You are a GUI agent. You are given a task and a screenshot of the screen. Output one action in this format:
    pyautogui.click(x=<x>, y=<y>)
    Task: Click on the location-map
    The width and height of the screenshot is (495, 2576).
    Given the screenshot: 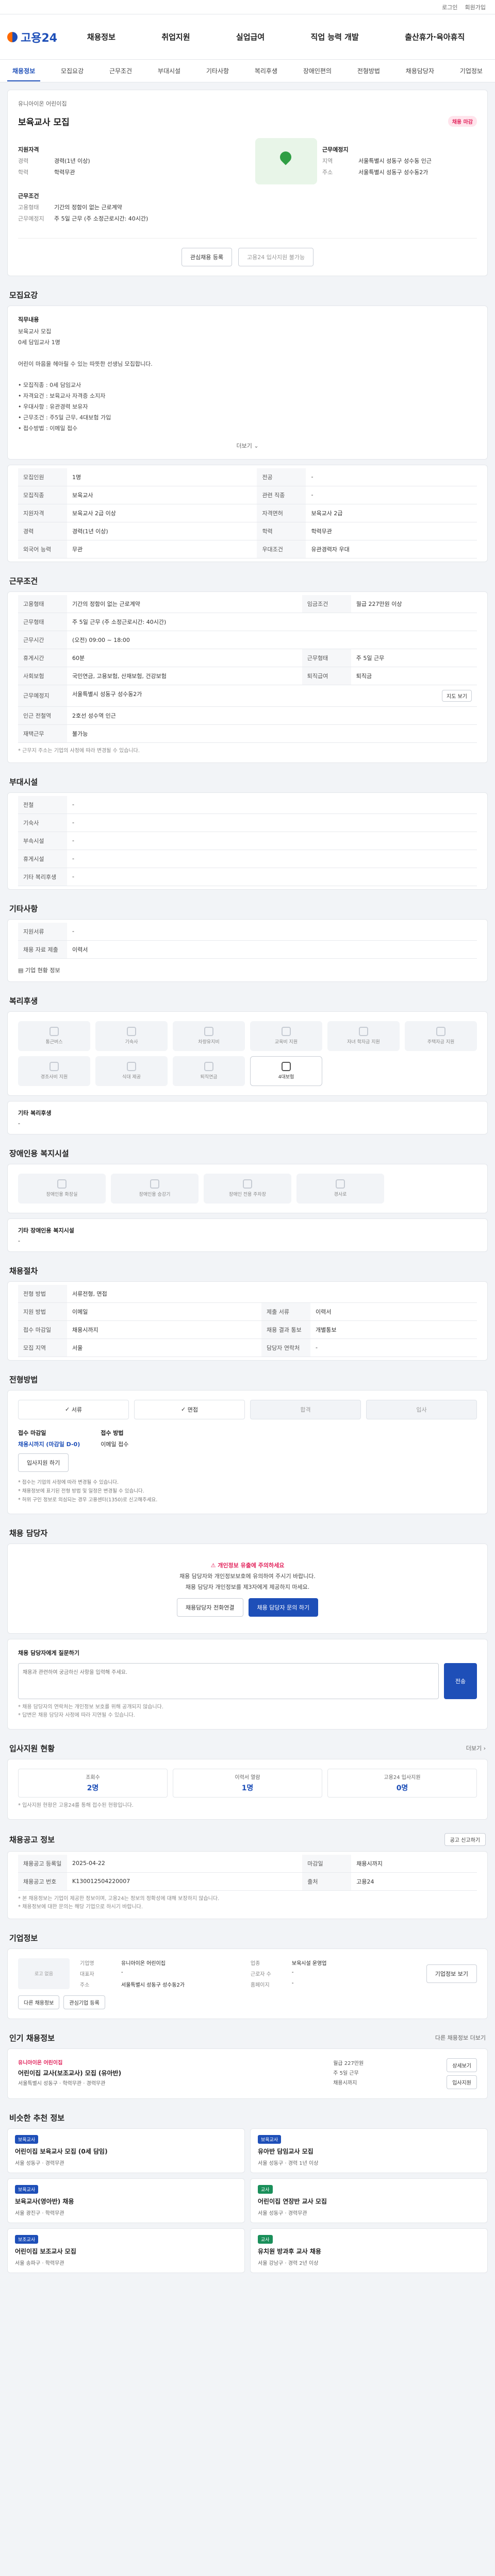 What is the action you would take?
    pyautogui.click(x=286, y=161)
    